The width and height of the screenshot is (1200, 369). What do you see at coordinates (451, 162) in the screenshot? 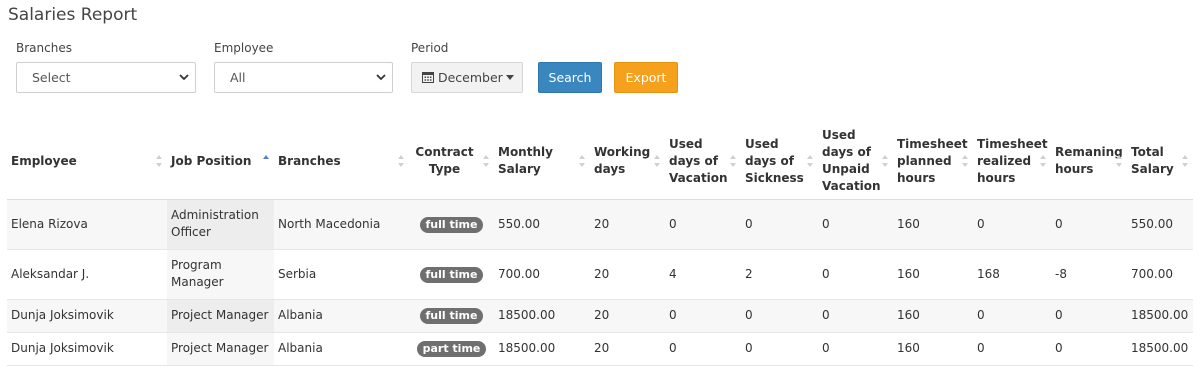
I see `column-header-contract-type: Contract Type` at bounding box center [451, 162].